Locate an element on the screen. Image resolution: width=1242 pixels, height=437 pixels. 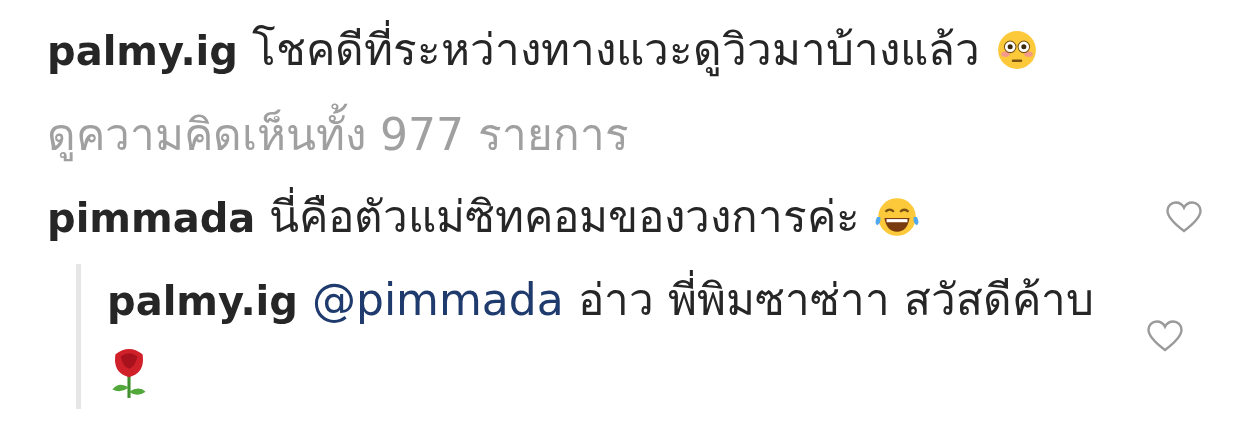
laughing-face-icon is located at coordinates (897, 217).